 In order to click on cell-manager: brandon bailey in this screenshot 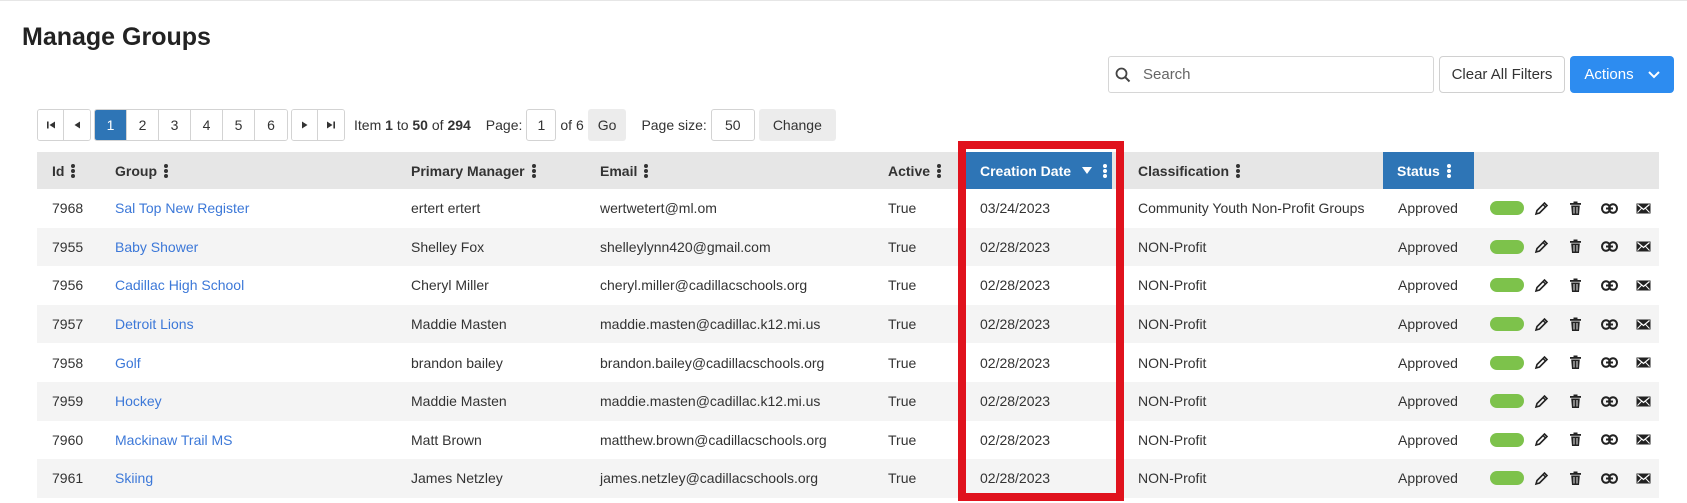, I will do `click(457, 362)`.